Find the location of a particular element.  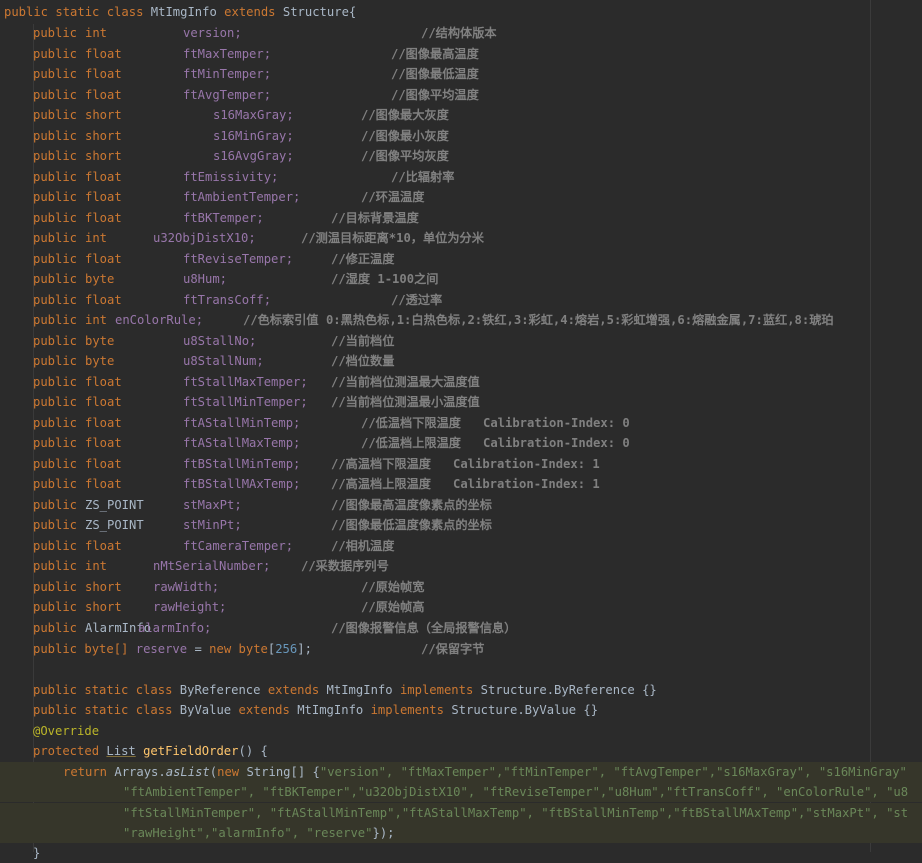

field-comment: //低温档下限温度 Calibration-Index: 0 is located at coordinates (495, 422).